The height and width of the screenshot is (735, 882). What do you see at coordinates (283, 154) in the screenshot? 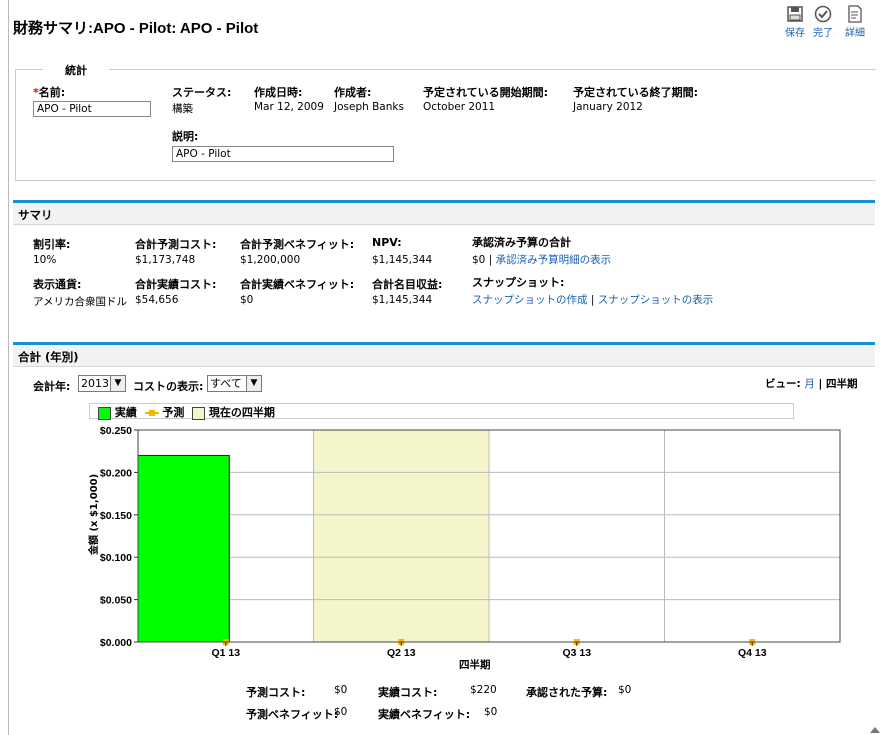
I see `description-input: APO - Pilot` at bounding box center [283, 154].